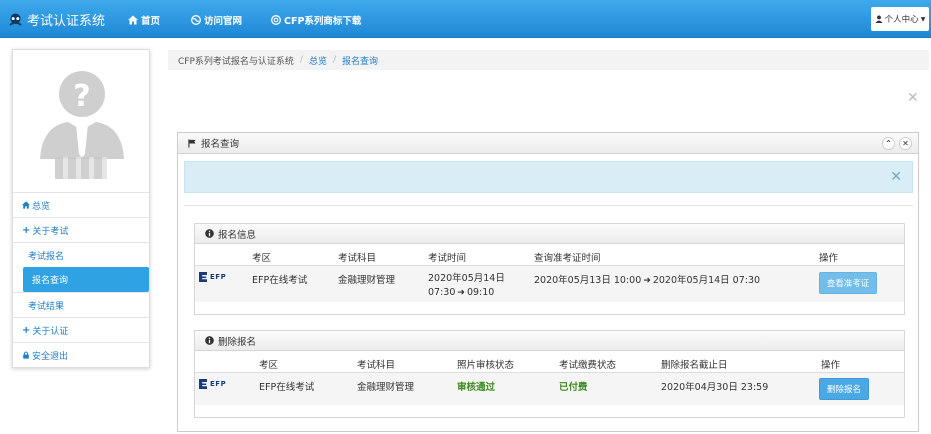 The height and width of the screenshot is (434, 931). Describe the element at coordinates (905, 143) in the screenshot. I see `panel-close-icon: ✕` at that location.